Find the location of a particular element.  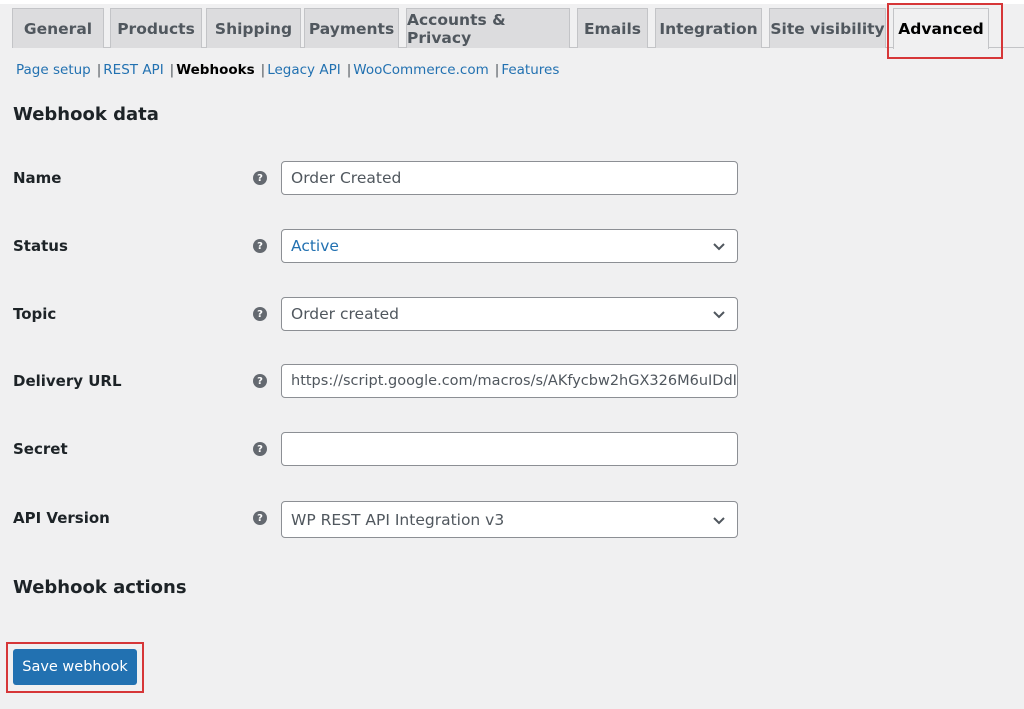

delivery-url-label: Delivery URL is located at coordinates (67, 381).